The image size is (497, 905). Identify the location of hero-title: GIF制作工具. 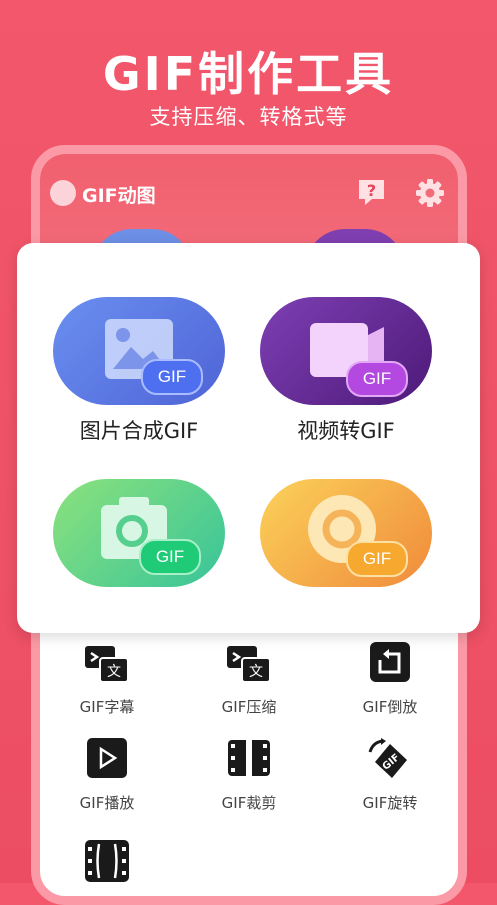
(248, 74).